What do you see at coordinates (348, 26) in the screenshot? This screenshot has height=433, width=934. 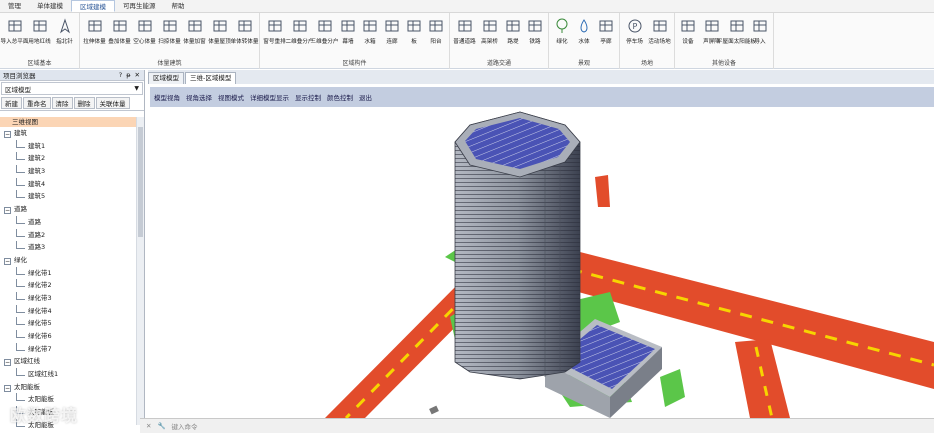 I see `curtain-wall-icon` at bounding box center [348, 26].